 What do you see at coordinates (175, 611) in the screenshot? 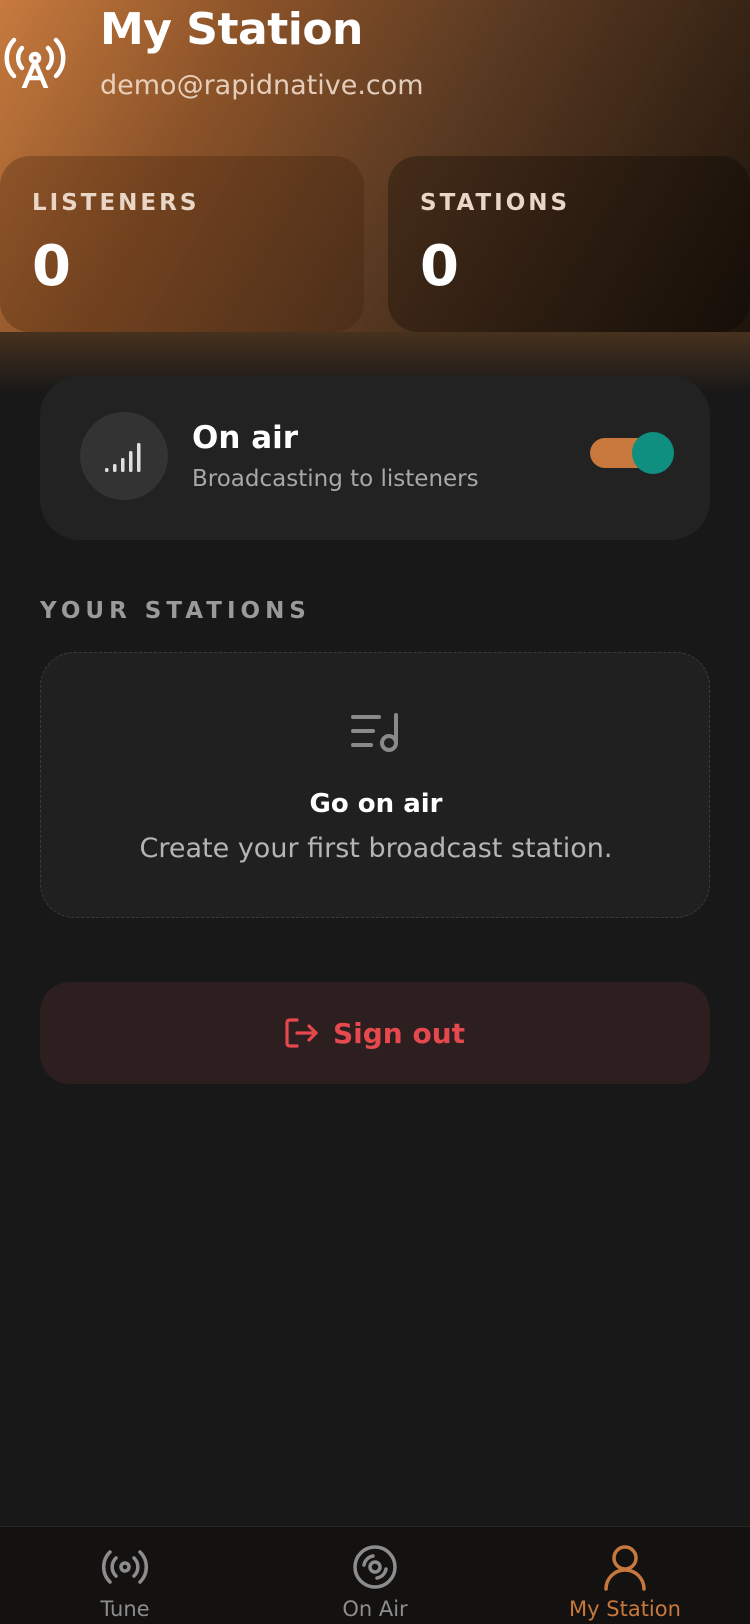
I see `your-stations-heading: YOUR STATIONS` at bounding box center [175, 611].